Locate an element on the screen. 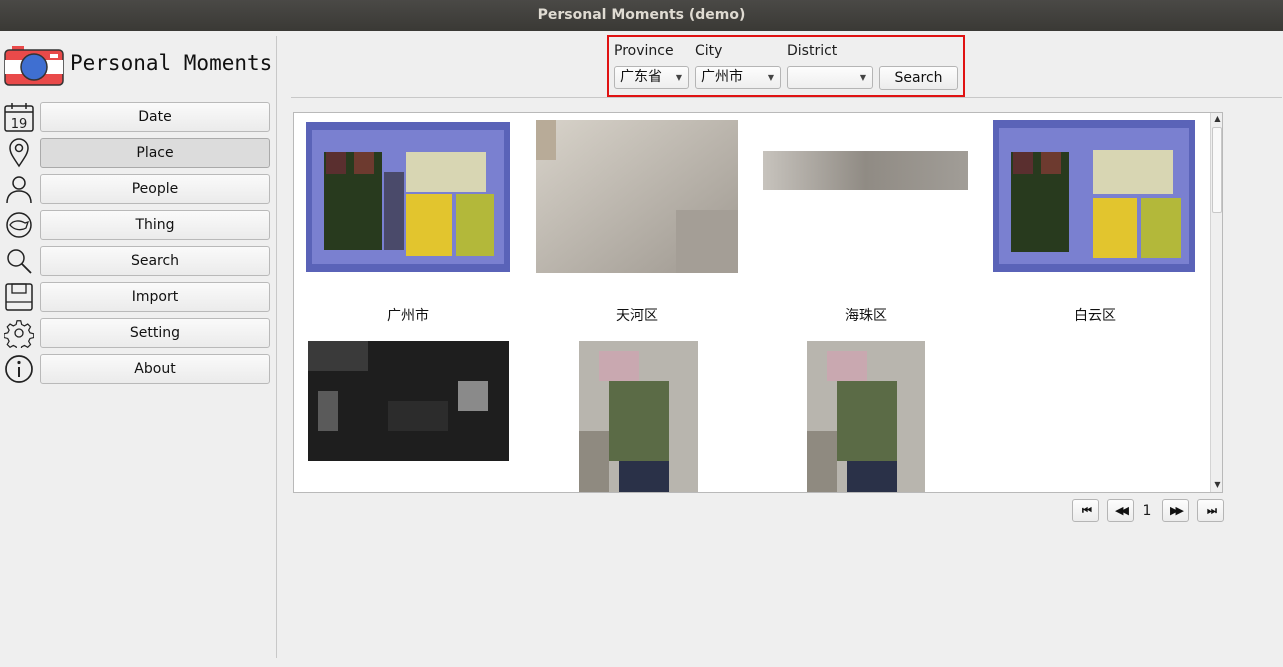  skip-first-icon: ⏮ is located at coordinates (1087, 510).